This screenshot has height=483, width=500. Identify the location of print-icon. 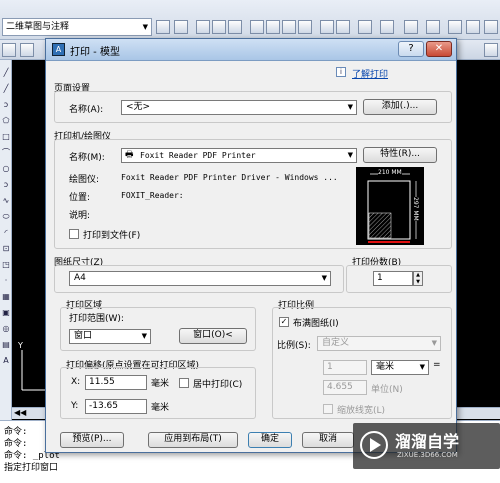
(257, 27).